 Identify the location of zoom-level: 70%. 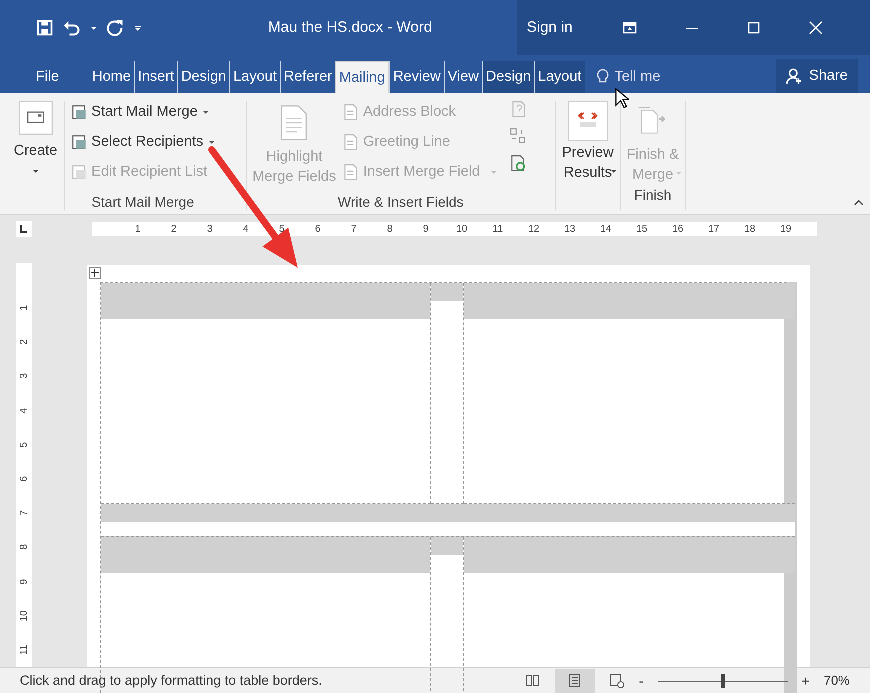
(837, 680).